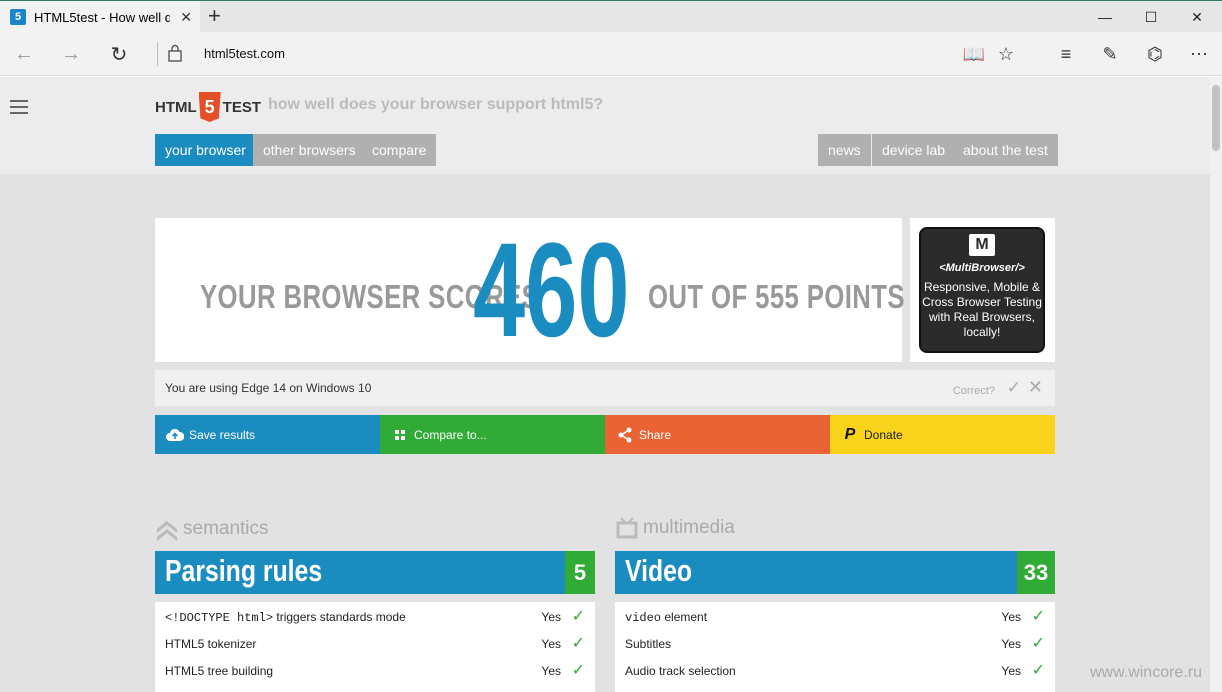 This screenshot has height=692, width=1222. I want to click on lock-icon, so click(175, 53).